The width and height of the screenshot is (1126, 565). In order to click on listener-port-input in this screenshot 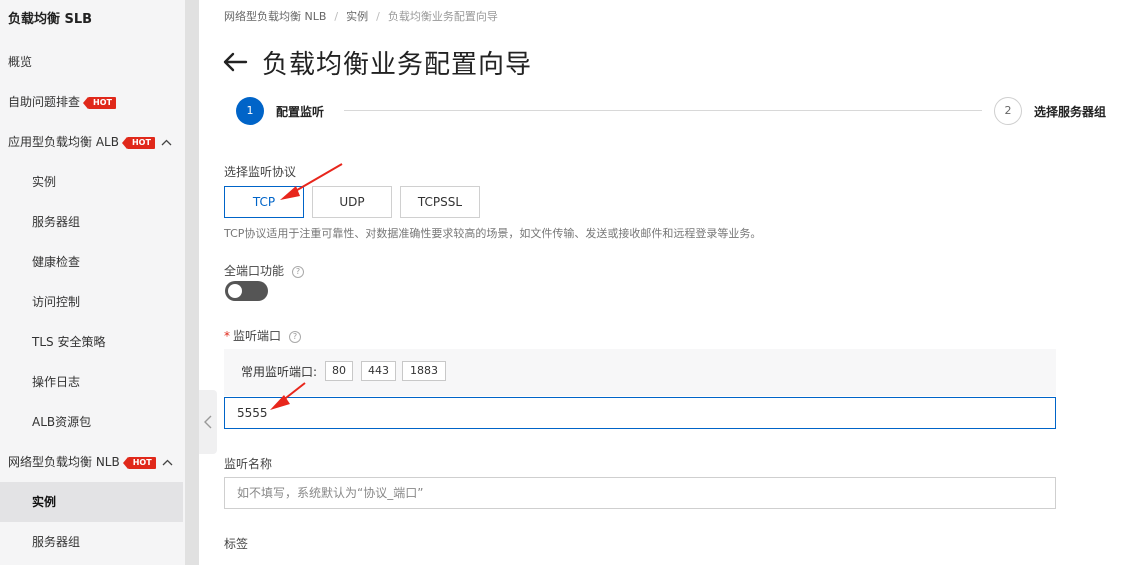, I will do `click(640, 413)`.